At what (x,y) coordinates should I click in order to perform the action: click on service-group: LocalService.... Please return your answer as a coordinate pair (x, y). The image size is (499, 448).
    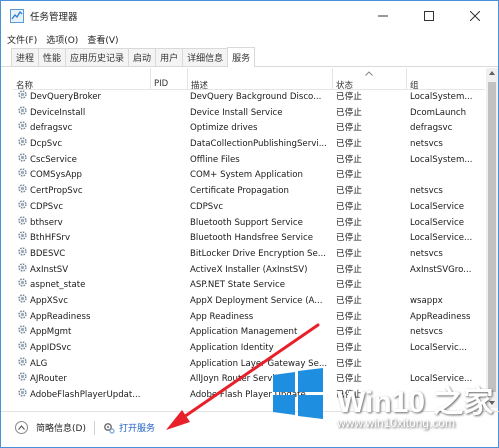
    Looking at the image, I should click on (441, 238).